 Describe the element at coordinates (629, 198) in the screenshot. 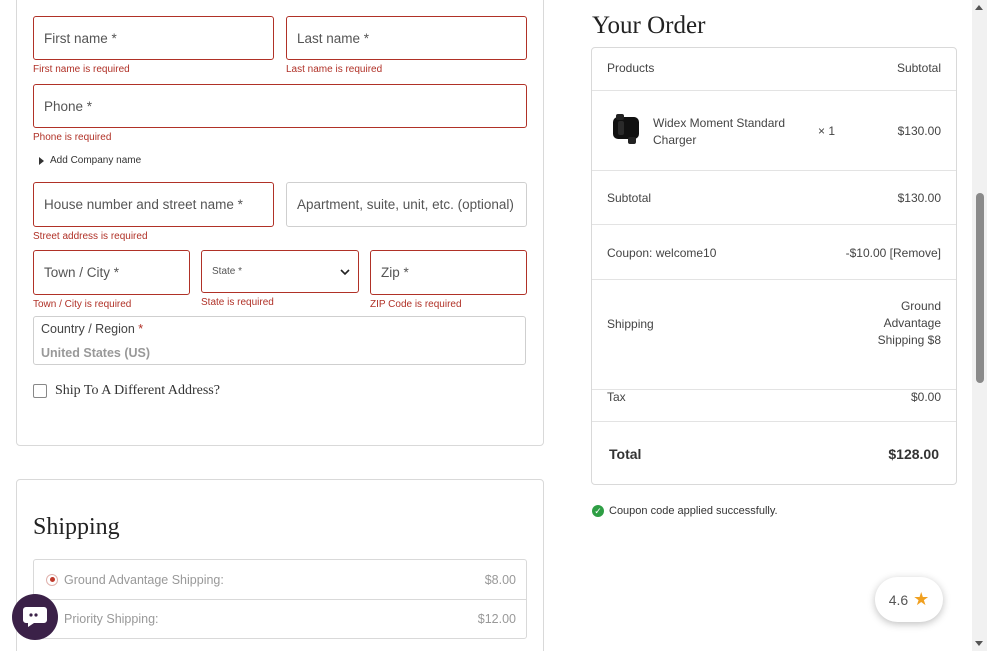

I see `subtotal-label: Subtotal` at that location.